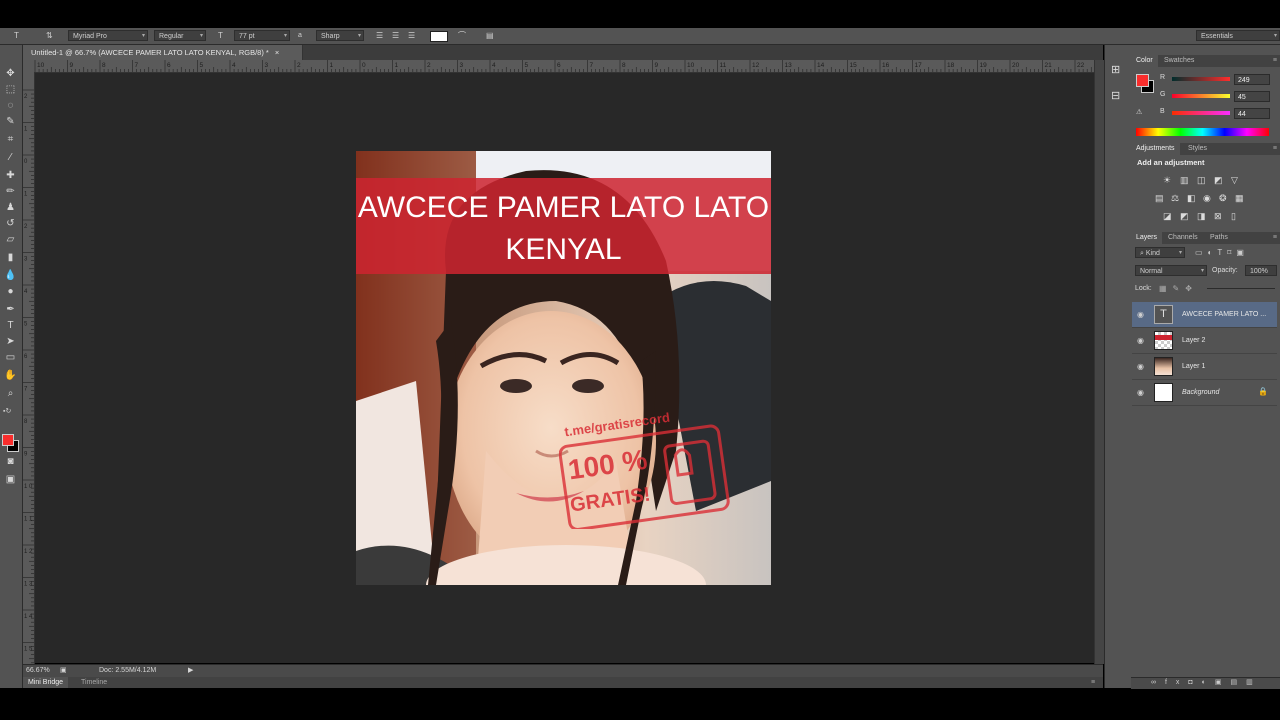  I want to click on red-value-field: 249, so click(1252, 79).